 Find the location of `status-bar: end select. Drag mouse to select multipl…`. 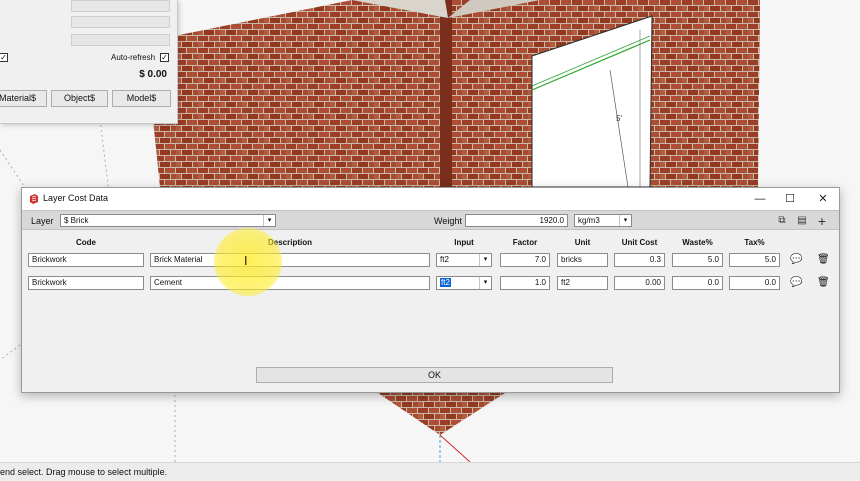

status-bar: end select. Drag mouse to select multipl… is located at coordinates (430, 471).